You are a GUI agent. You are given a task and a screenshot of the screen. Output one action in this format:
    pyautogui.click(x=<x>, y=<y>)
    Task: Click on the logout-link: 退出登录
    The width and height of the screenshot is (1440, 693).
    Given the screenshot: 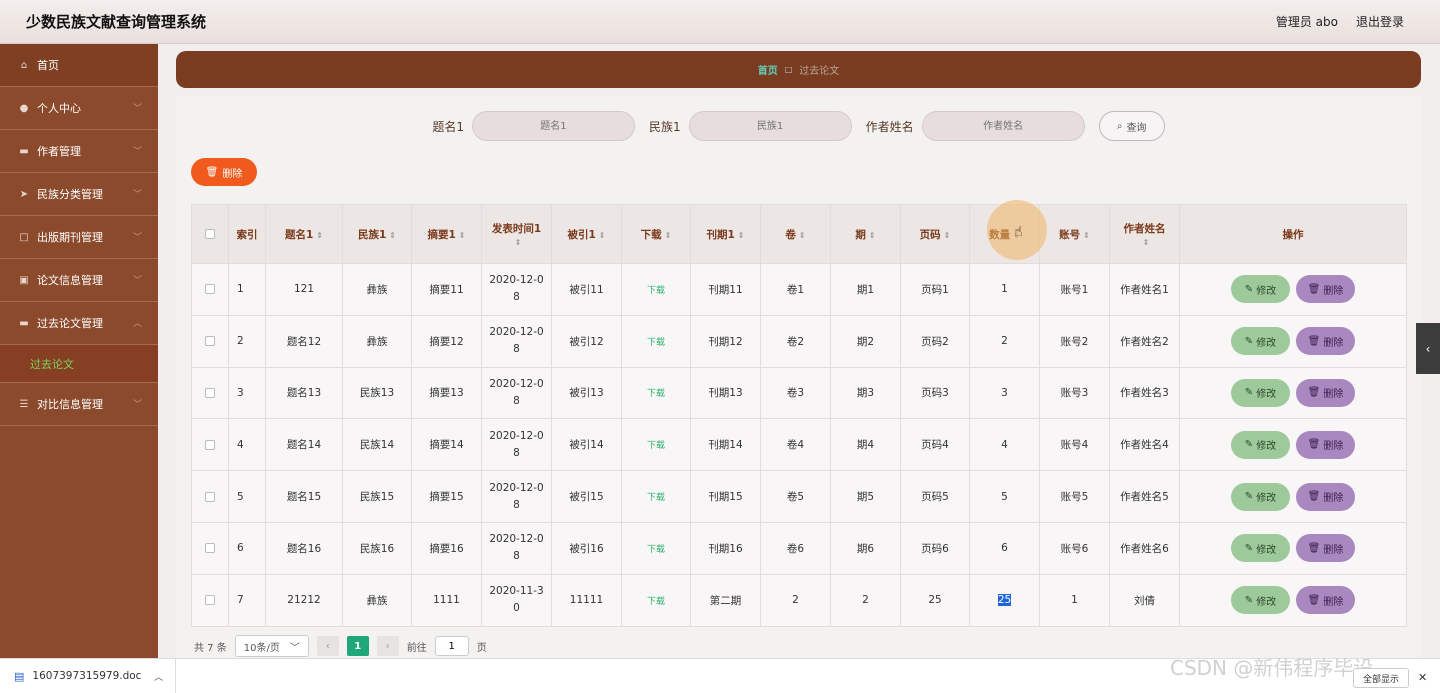 What is the action you would take?
    pyautogui.click(x=1380, y=21)
    